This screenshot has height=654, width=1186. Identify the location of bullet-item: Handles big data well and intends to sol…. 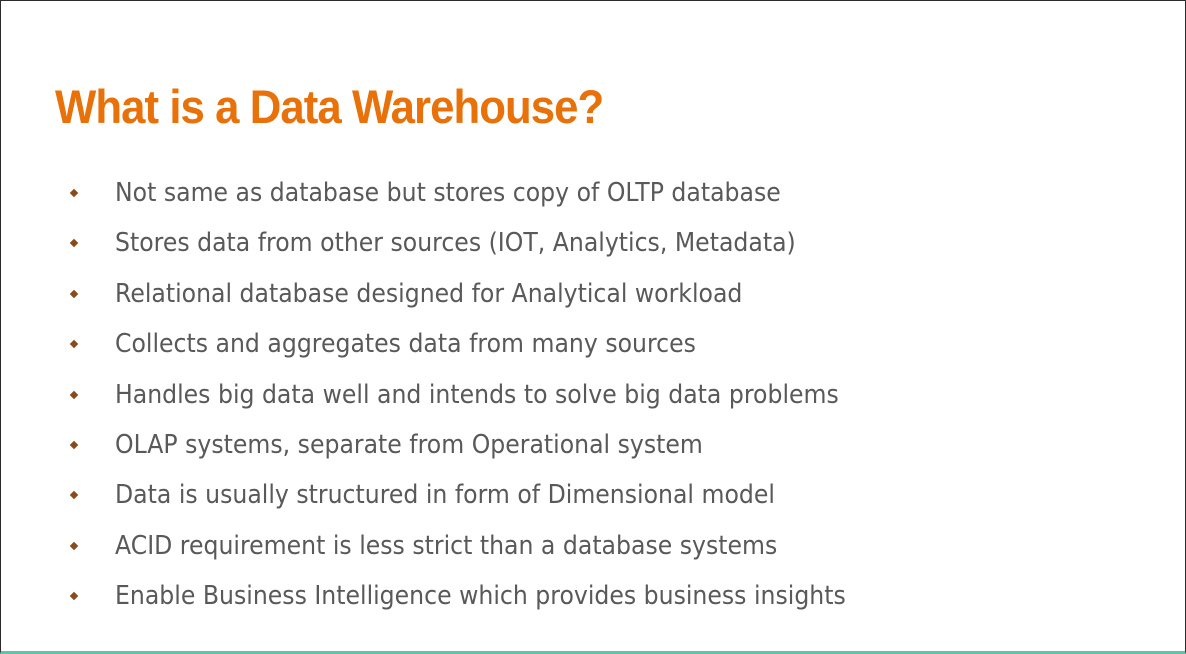
(487, 395).